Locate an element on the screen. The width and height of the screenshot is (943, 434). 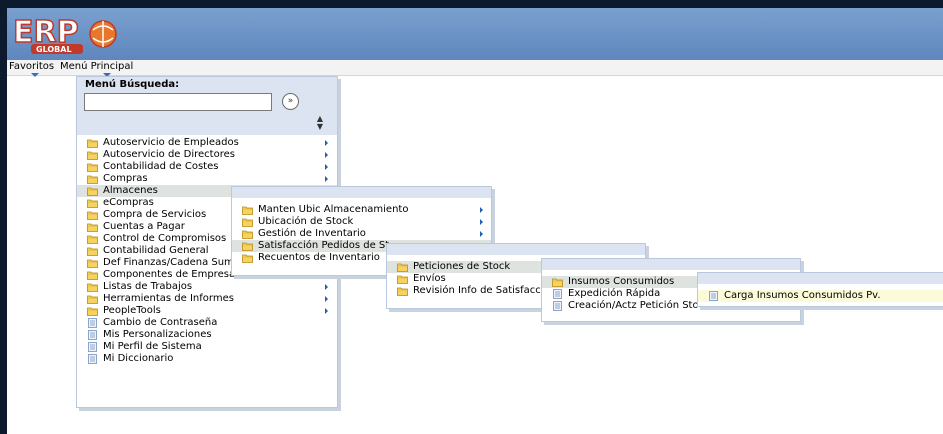
menu-item-label: Mis Personalizaciones is located at coordinates (157, 334).